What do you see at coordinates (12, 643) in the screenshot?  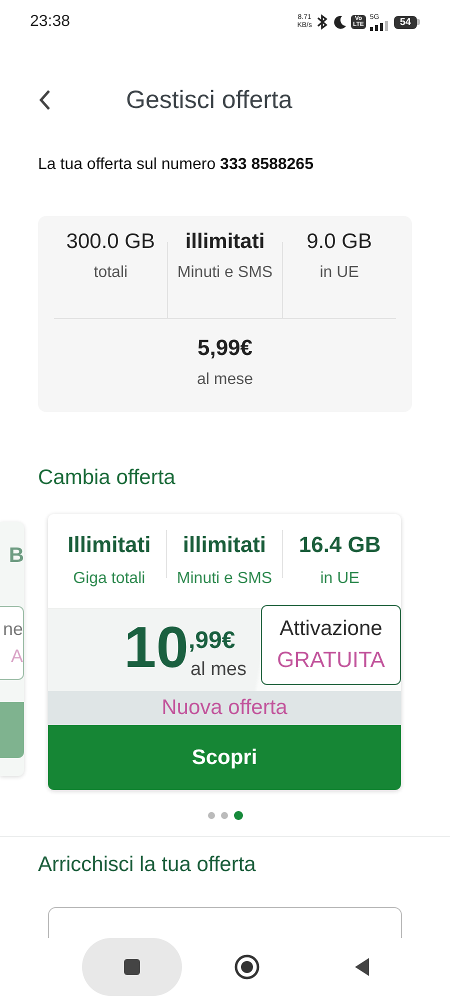 I see `activation-badge: ne A` at bounding box center [12, 643].